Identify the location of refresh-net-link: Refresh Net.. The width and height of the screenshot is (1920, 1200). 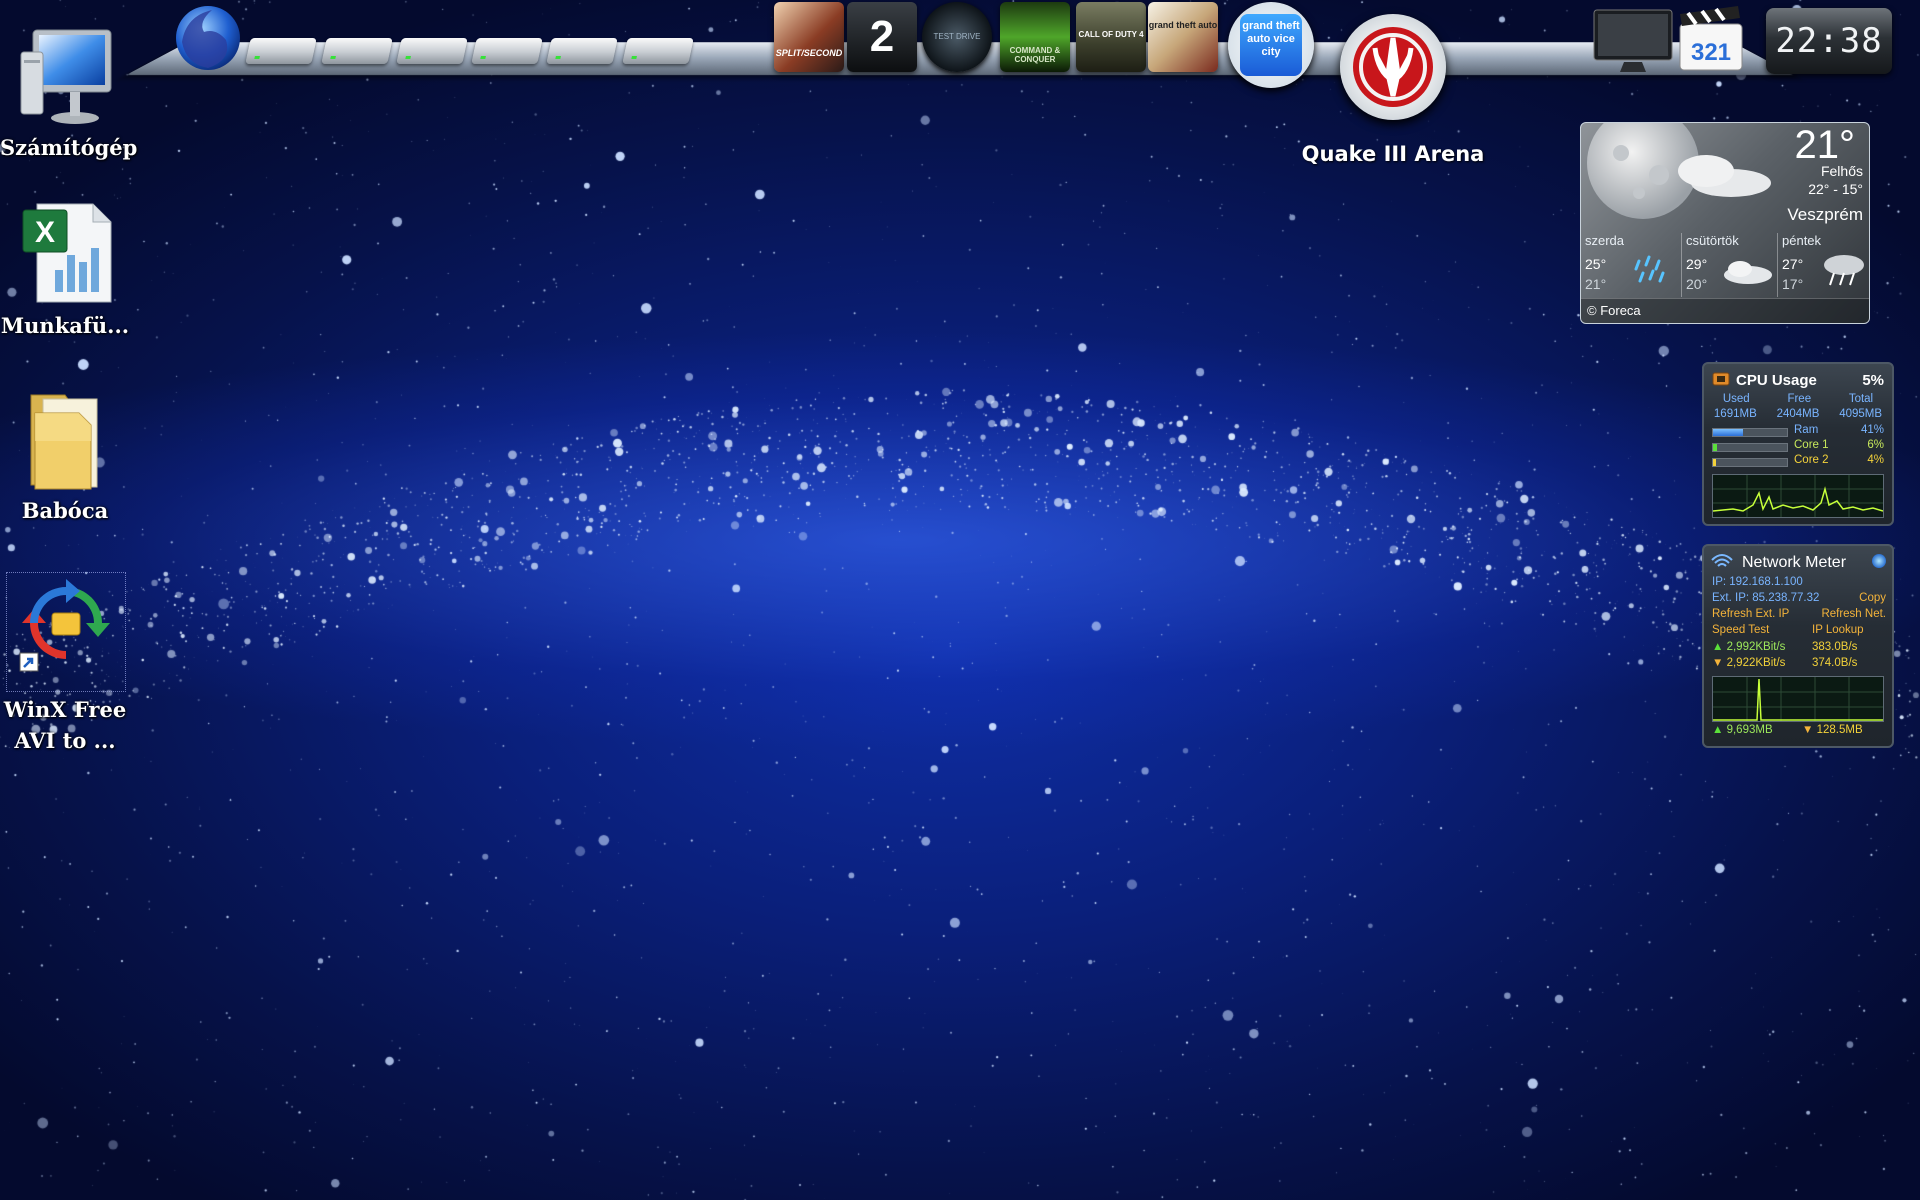
(1853, 614).